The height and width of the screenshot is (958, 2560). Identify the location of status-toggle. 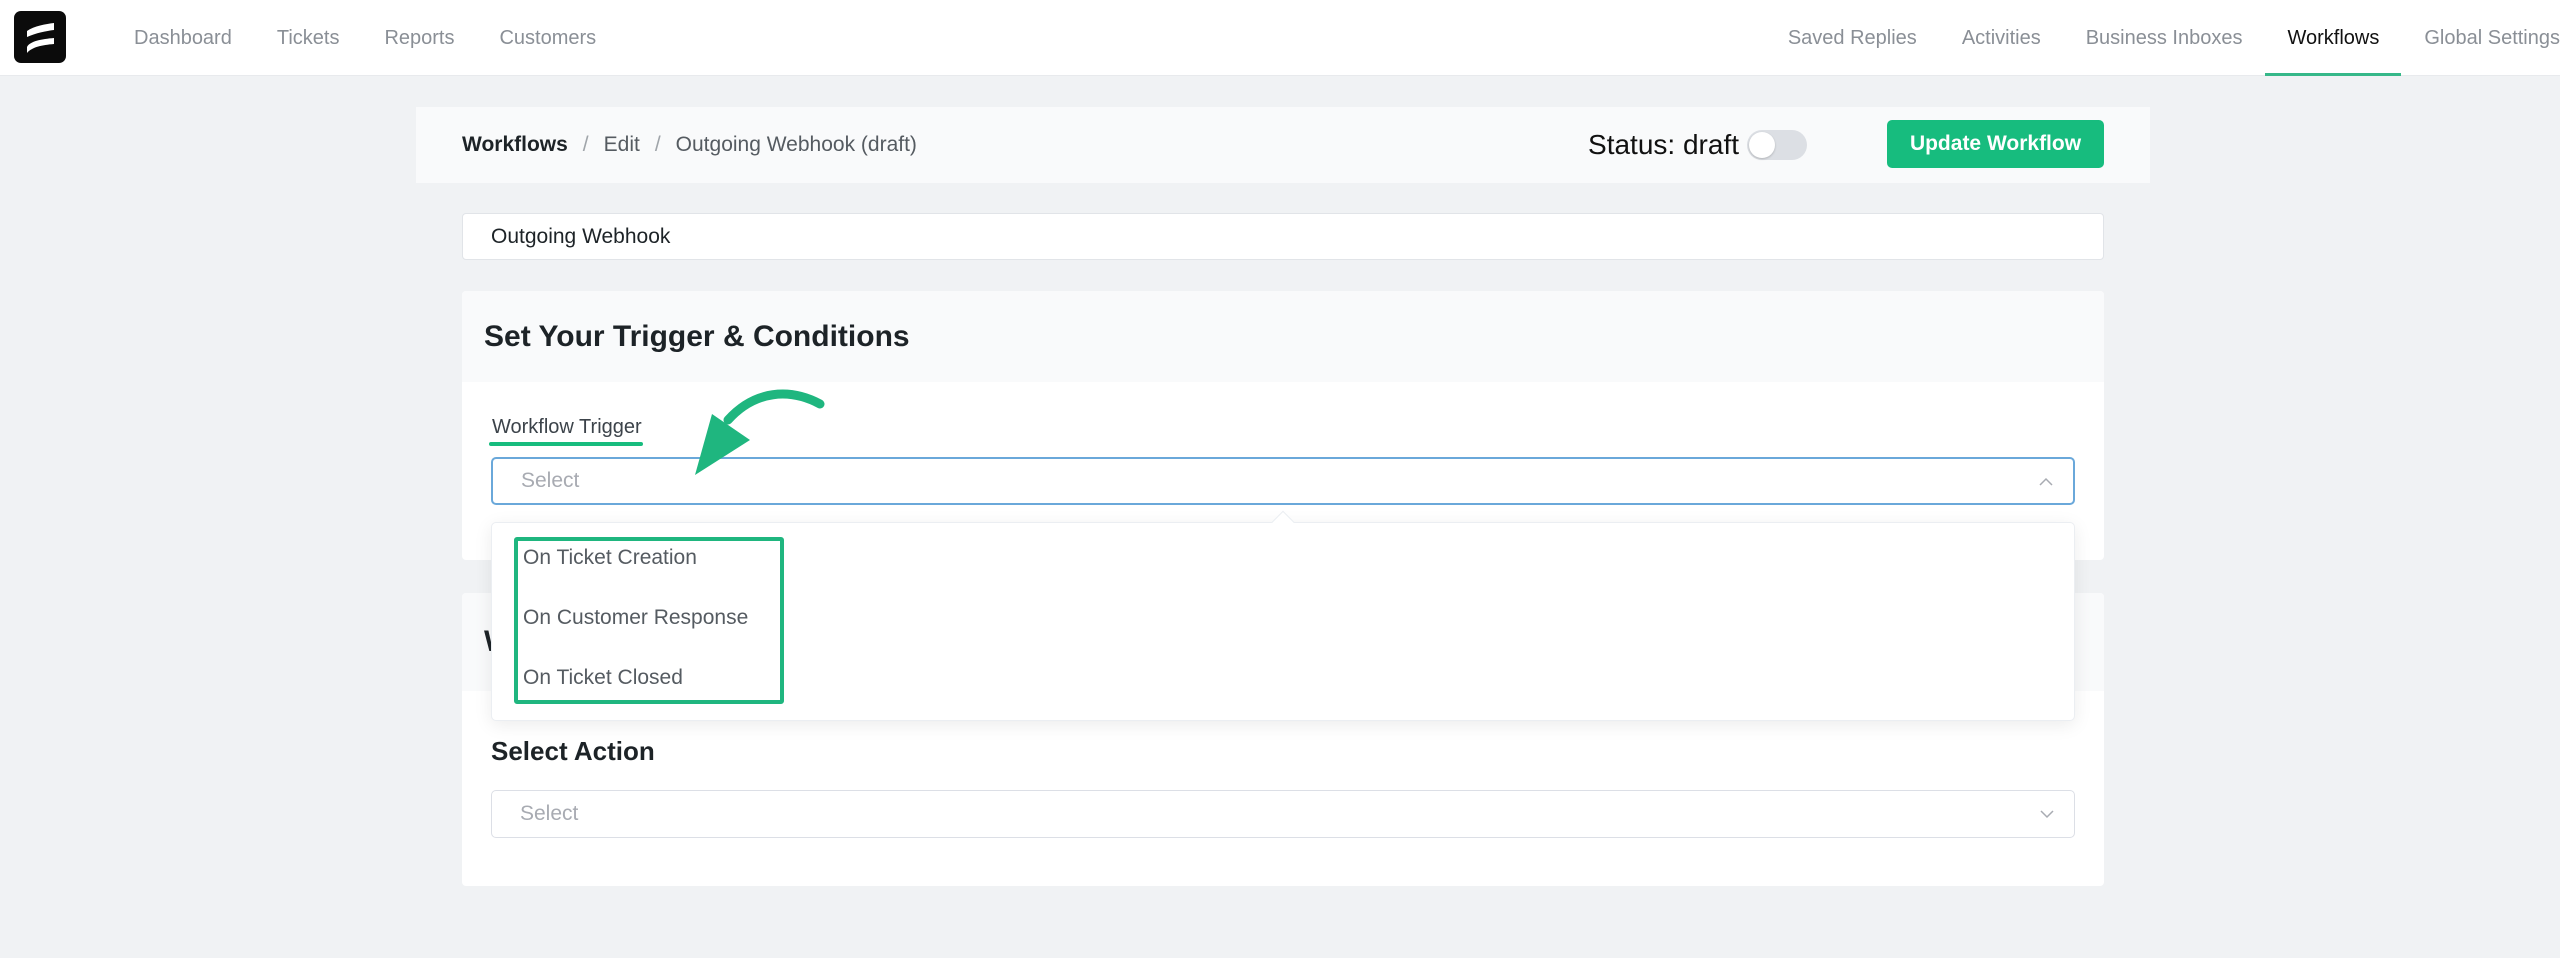
(1777, 145).